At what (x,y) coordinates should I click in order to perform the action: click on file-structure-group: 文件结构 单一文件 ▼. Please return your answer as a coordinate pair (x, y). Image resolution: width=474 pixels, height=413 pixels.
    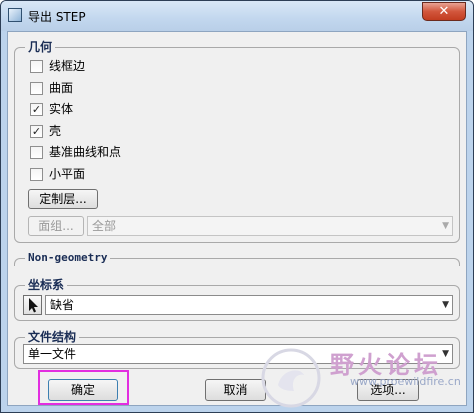
    Looking at the image, I should click on (237, 349).